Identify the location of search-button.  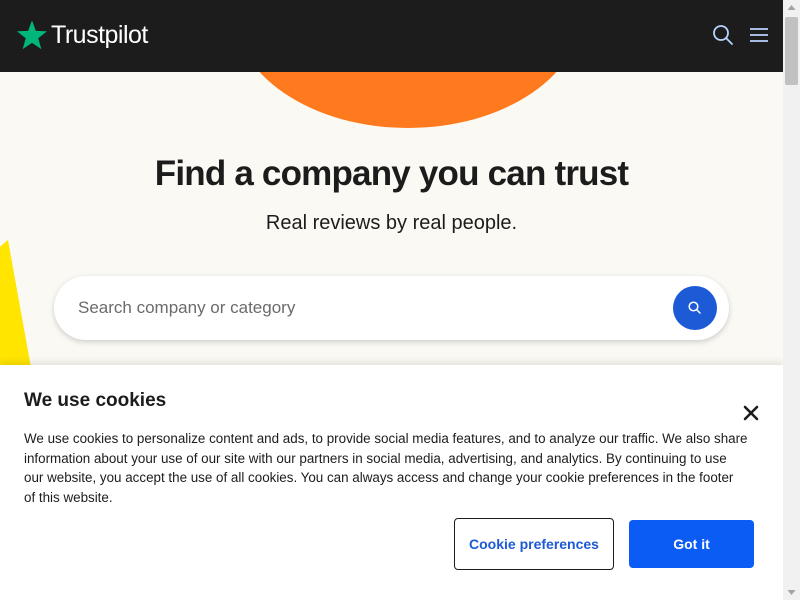
(695, 308).